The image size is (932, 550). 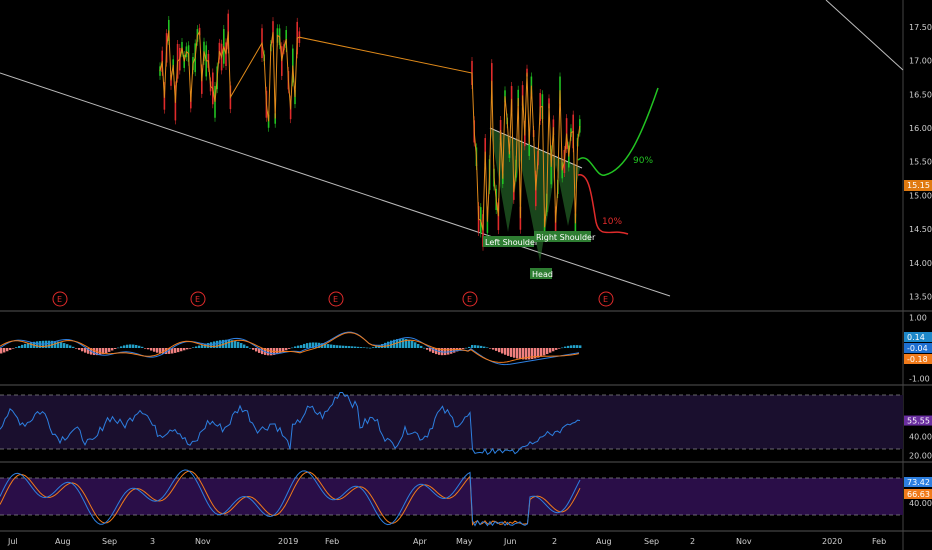 What do you see at coordinates (451, 496) in the screenshot?
I see `stoch-band-fill` at bounding box center [451, 496].